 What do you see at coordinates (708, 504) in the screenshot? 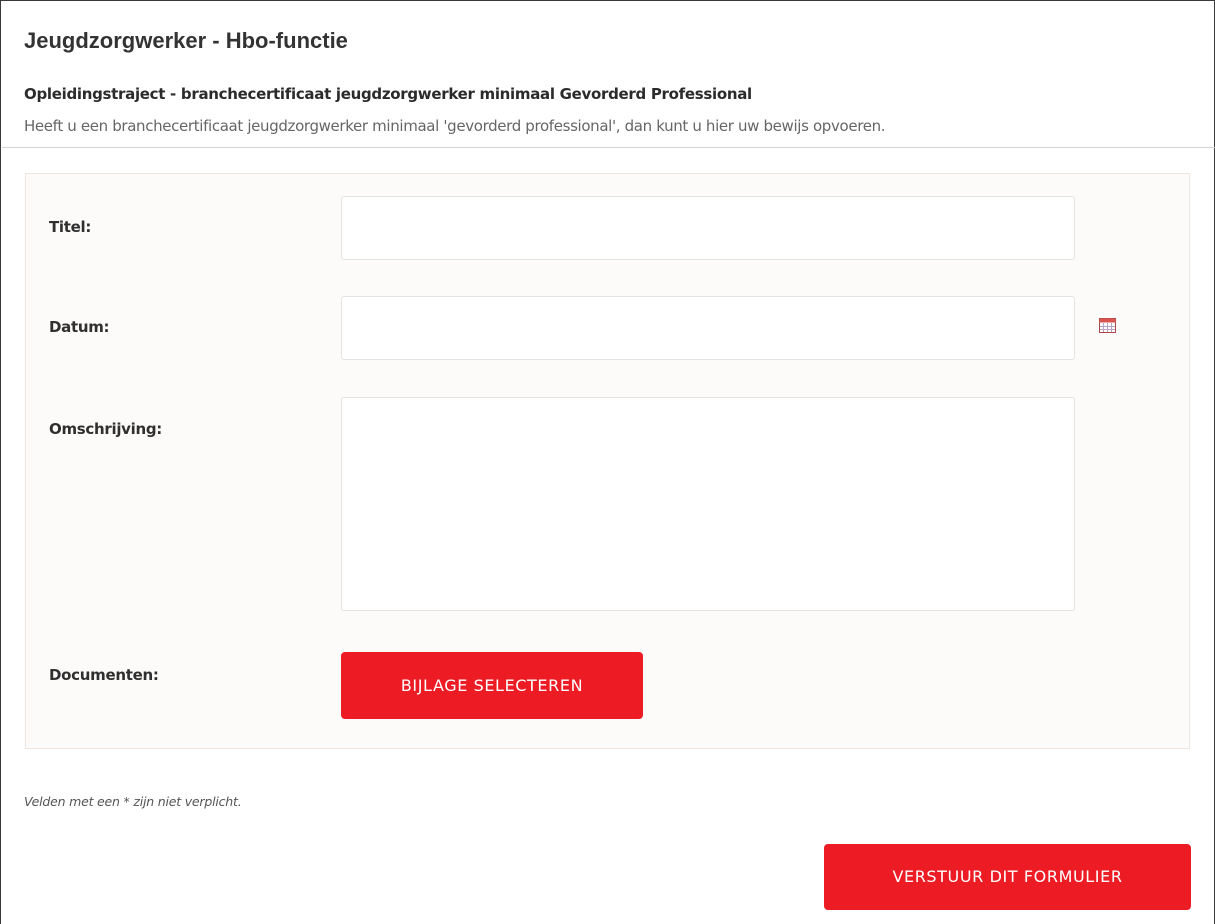
I see `description-textarea` at bounding box center [708, 504].